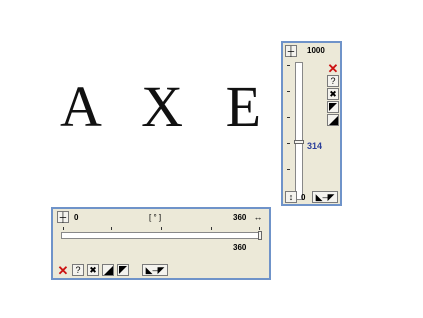  What do you see at coordinates (260, 235) in the screenshot?
I see `horizontal-slider-thumb` at bounding box center [260, 235].